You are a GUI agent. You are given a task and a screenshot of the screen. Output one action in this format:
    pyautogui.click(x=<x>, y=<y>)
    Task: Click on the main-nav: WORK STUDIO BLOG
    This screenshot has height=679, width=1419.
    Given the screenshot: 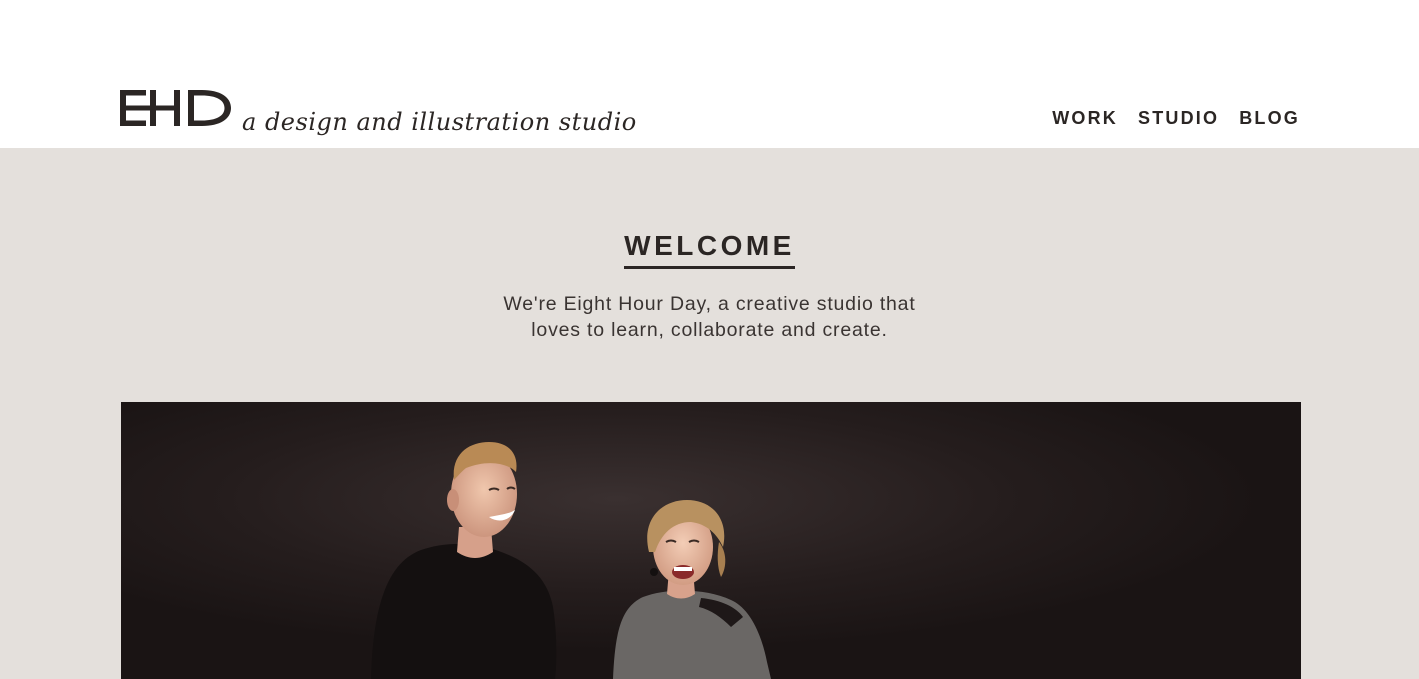 What is the action you would take?
    pyautogui.click(x=1176, y=118)
    